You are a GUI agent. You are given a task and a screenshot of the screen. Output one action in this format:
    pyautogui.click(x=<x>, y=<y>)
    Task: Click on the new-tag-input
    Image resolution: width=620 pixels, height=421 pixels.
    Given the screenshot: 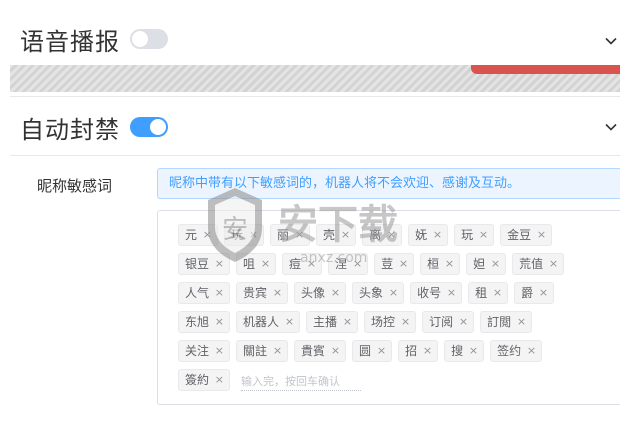 What is the action you would take?
    pyautogui.click(x=301, y=381)
    